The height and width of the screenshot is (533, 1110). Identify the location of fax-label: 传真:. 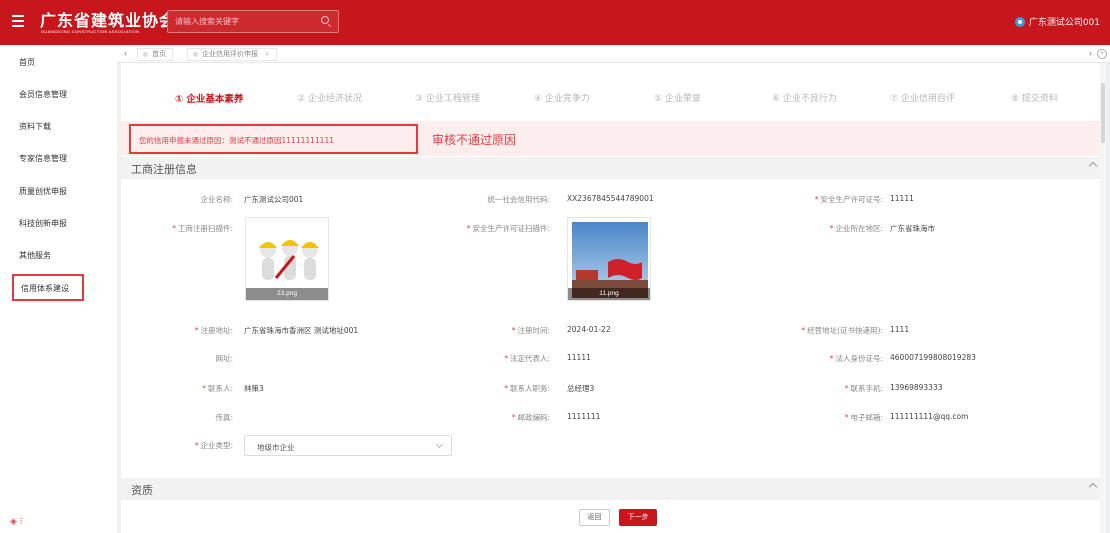
(224, 417).